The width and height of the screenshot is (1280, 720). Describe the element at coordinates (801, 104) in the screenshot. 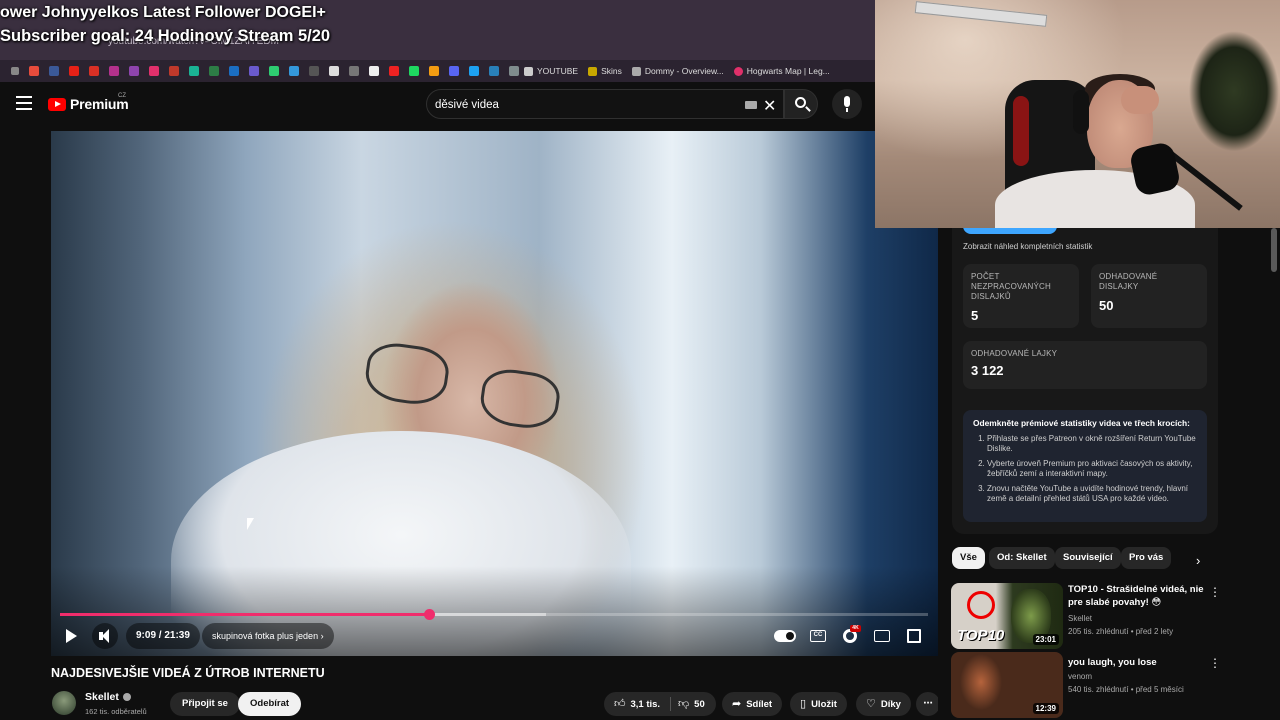

I see `search-button` at that location.